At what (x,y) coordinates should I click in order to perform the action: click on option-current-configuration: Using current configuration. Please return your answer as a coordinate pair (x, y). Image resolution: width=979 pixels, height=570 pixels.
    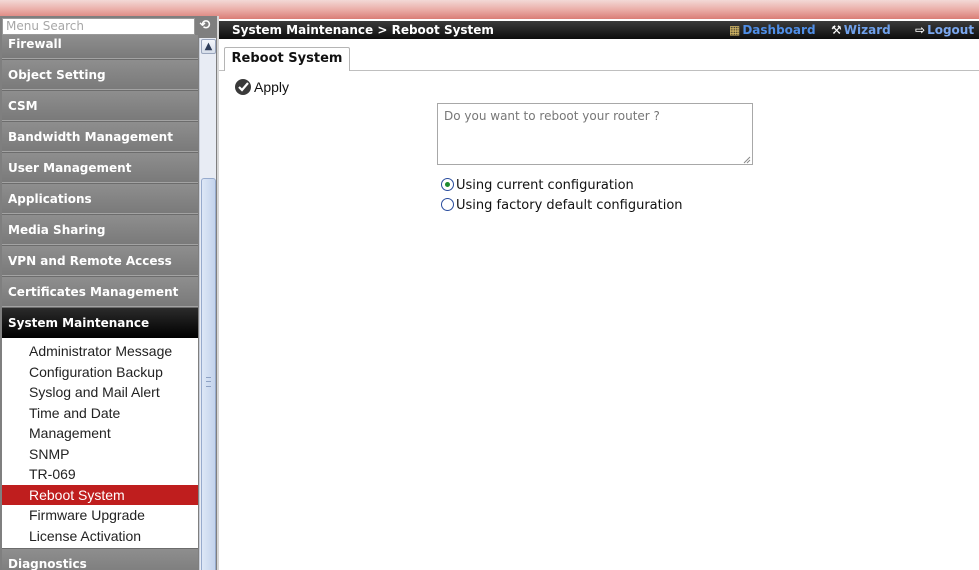
    Looking at the image, I should click on (537, 186).